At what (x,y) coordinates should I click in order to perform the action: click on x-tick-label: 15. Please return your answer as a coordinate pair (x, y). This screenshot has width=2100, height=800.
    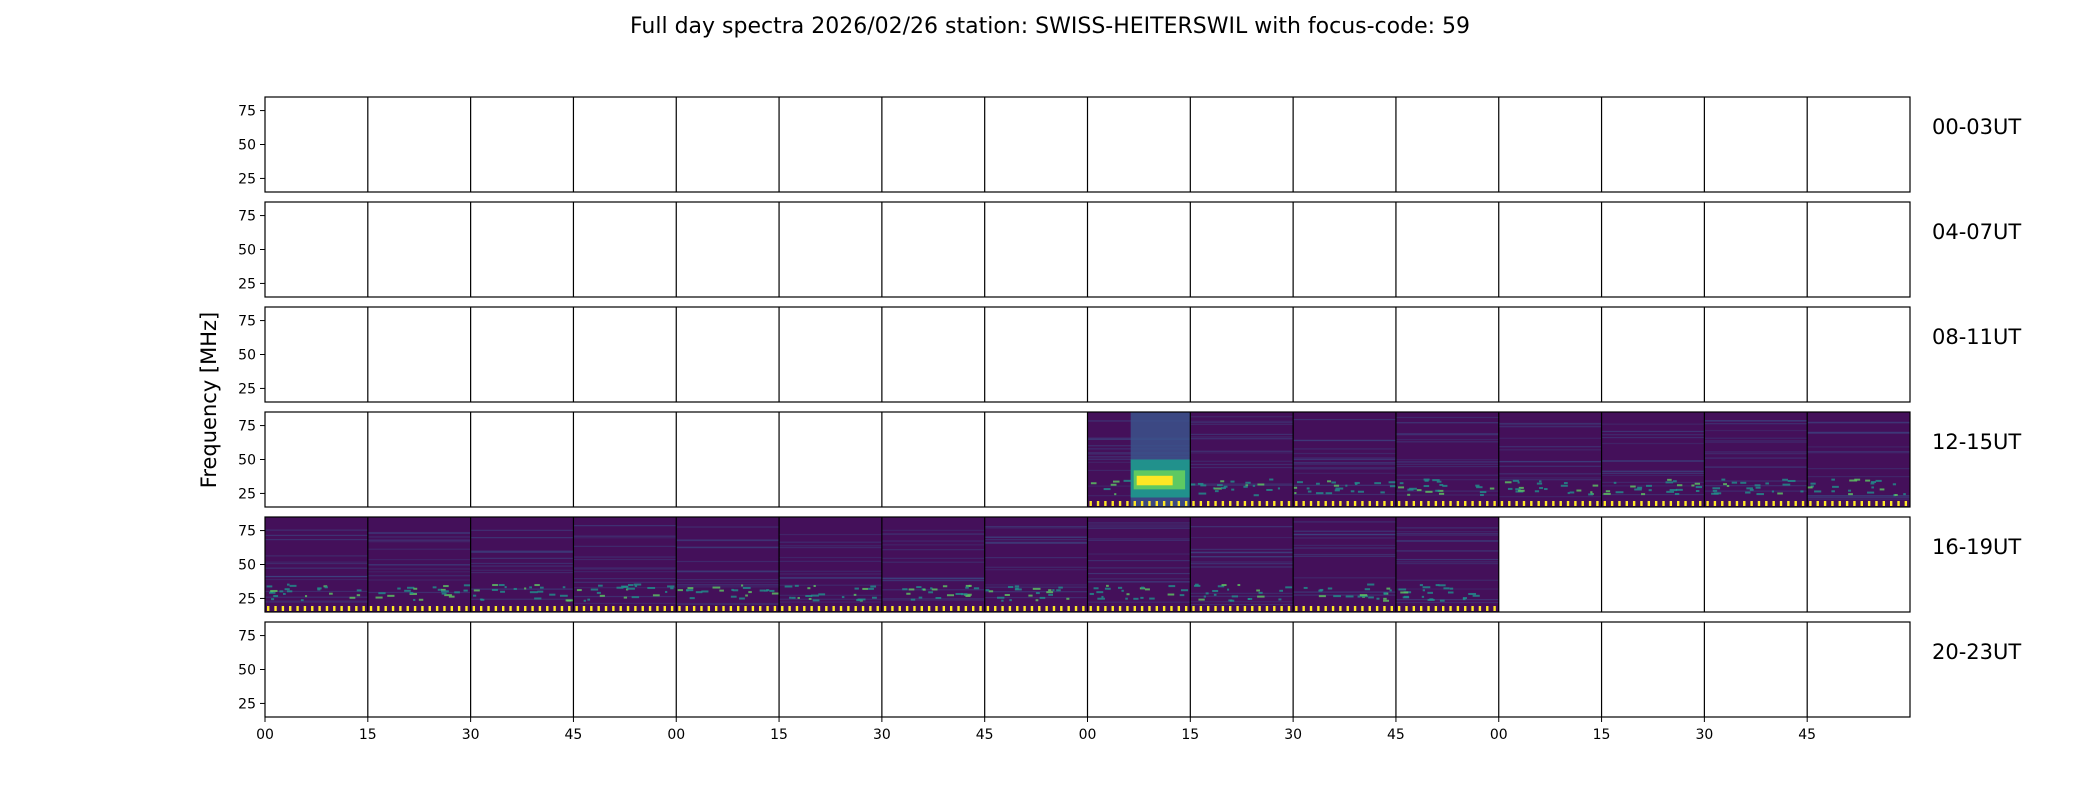
    Looking at the image, I should click on (368, 735).